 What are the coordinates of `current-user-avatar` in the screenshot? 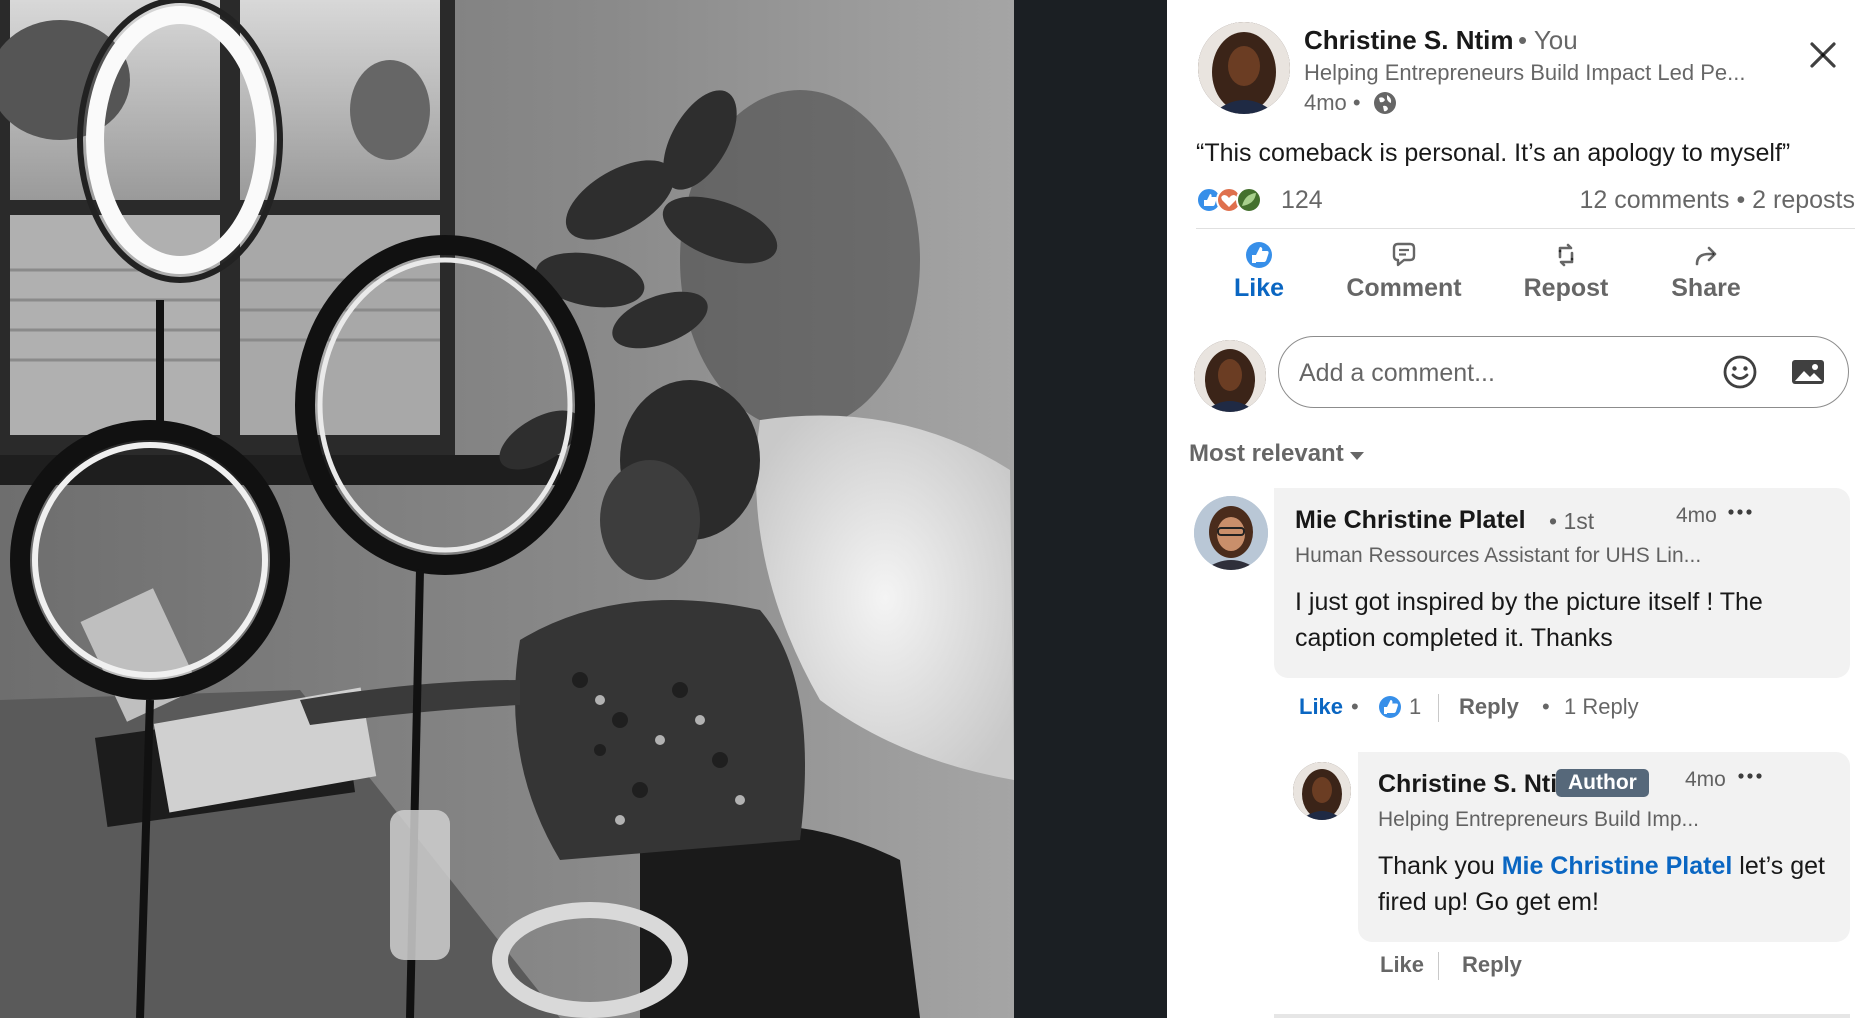 It's located at (1230, 376).